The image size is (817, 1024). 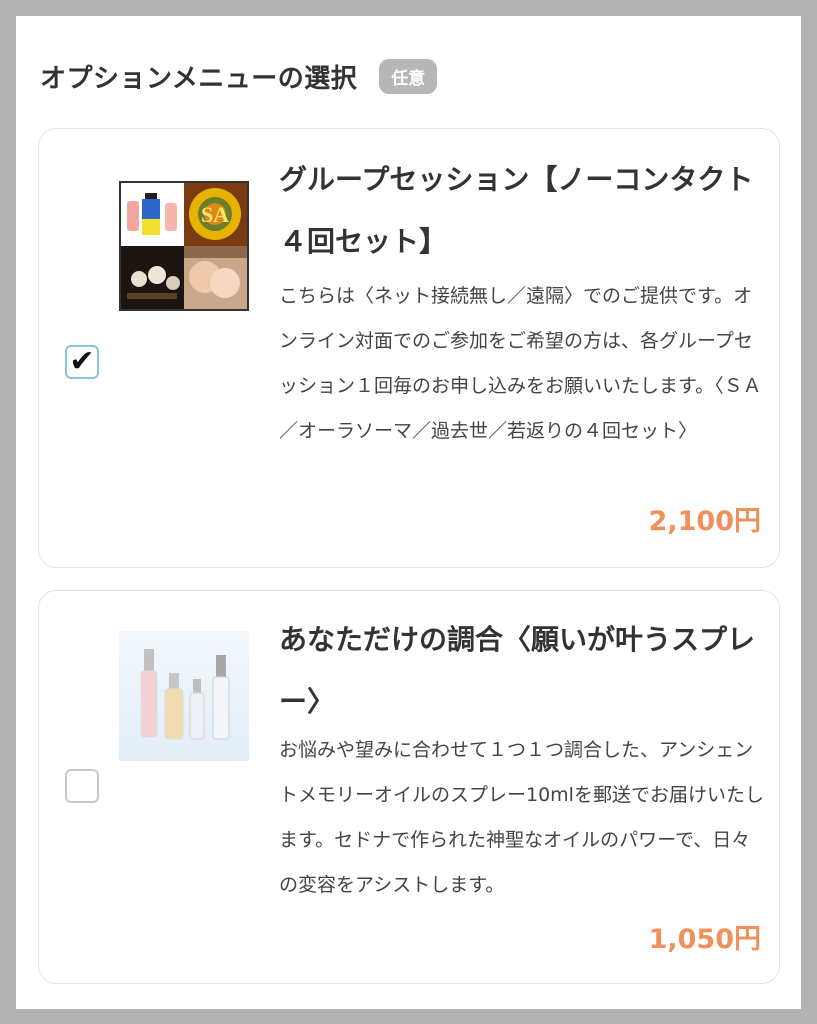 I want to click on section-header: オプションメニューの選択 任意, so click(x=239, y=76).